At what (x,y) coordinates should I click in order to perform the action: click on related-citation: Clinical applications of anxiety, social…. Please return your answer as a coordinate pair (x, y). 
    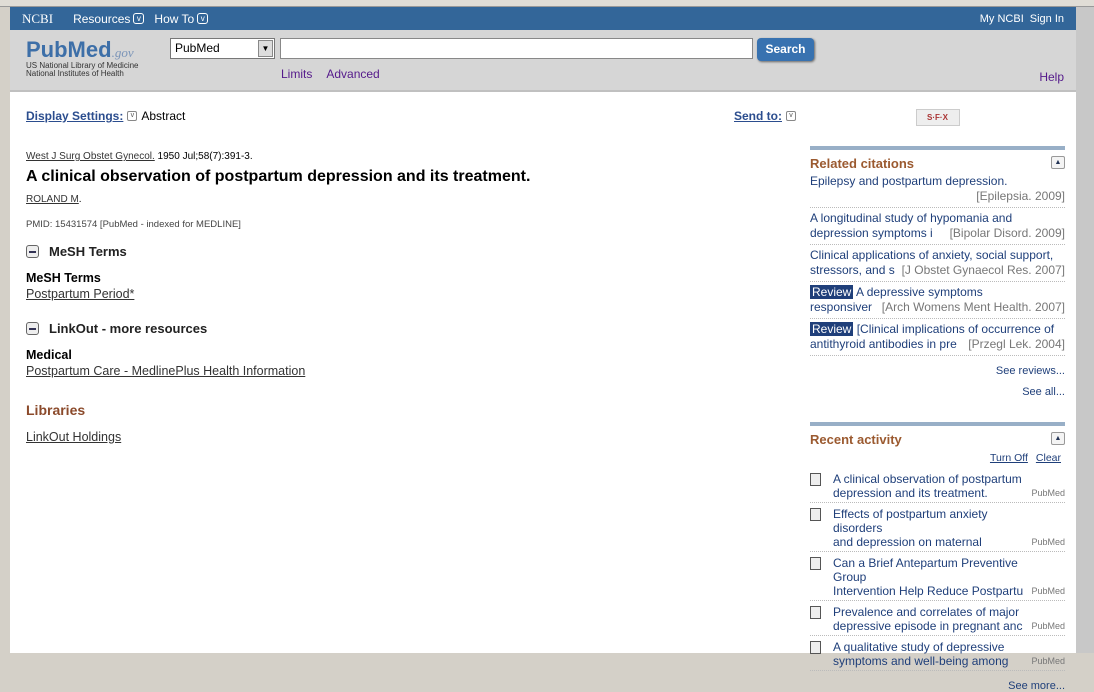
    Looking at the image, I should click on (937, 263).